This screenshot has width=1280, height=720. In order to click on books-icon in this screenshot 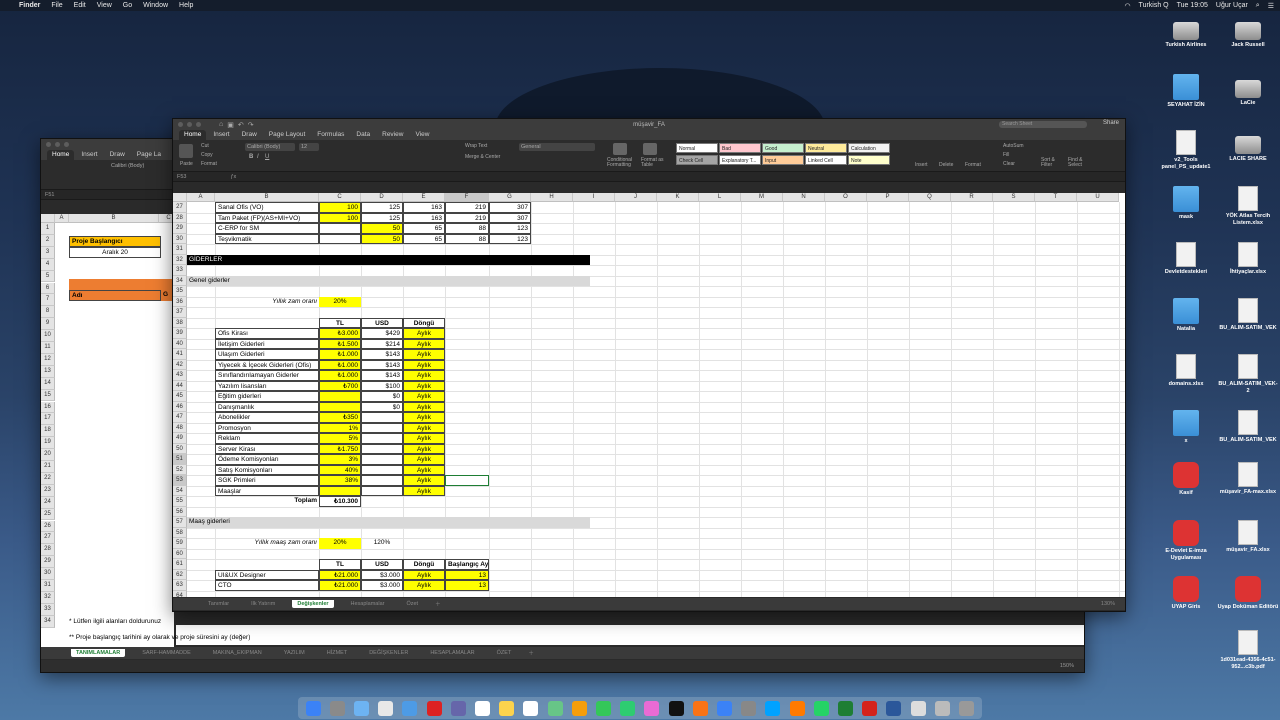, I will do `click(700, 708)`.